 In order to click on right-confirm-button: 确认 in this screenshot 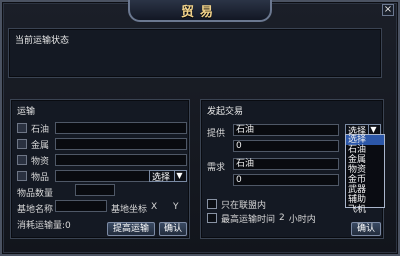, I will do `click(366, 229)`.